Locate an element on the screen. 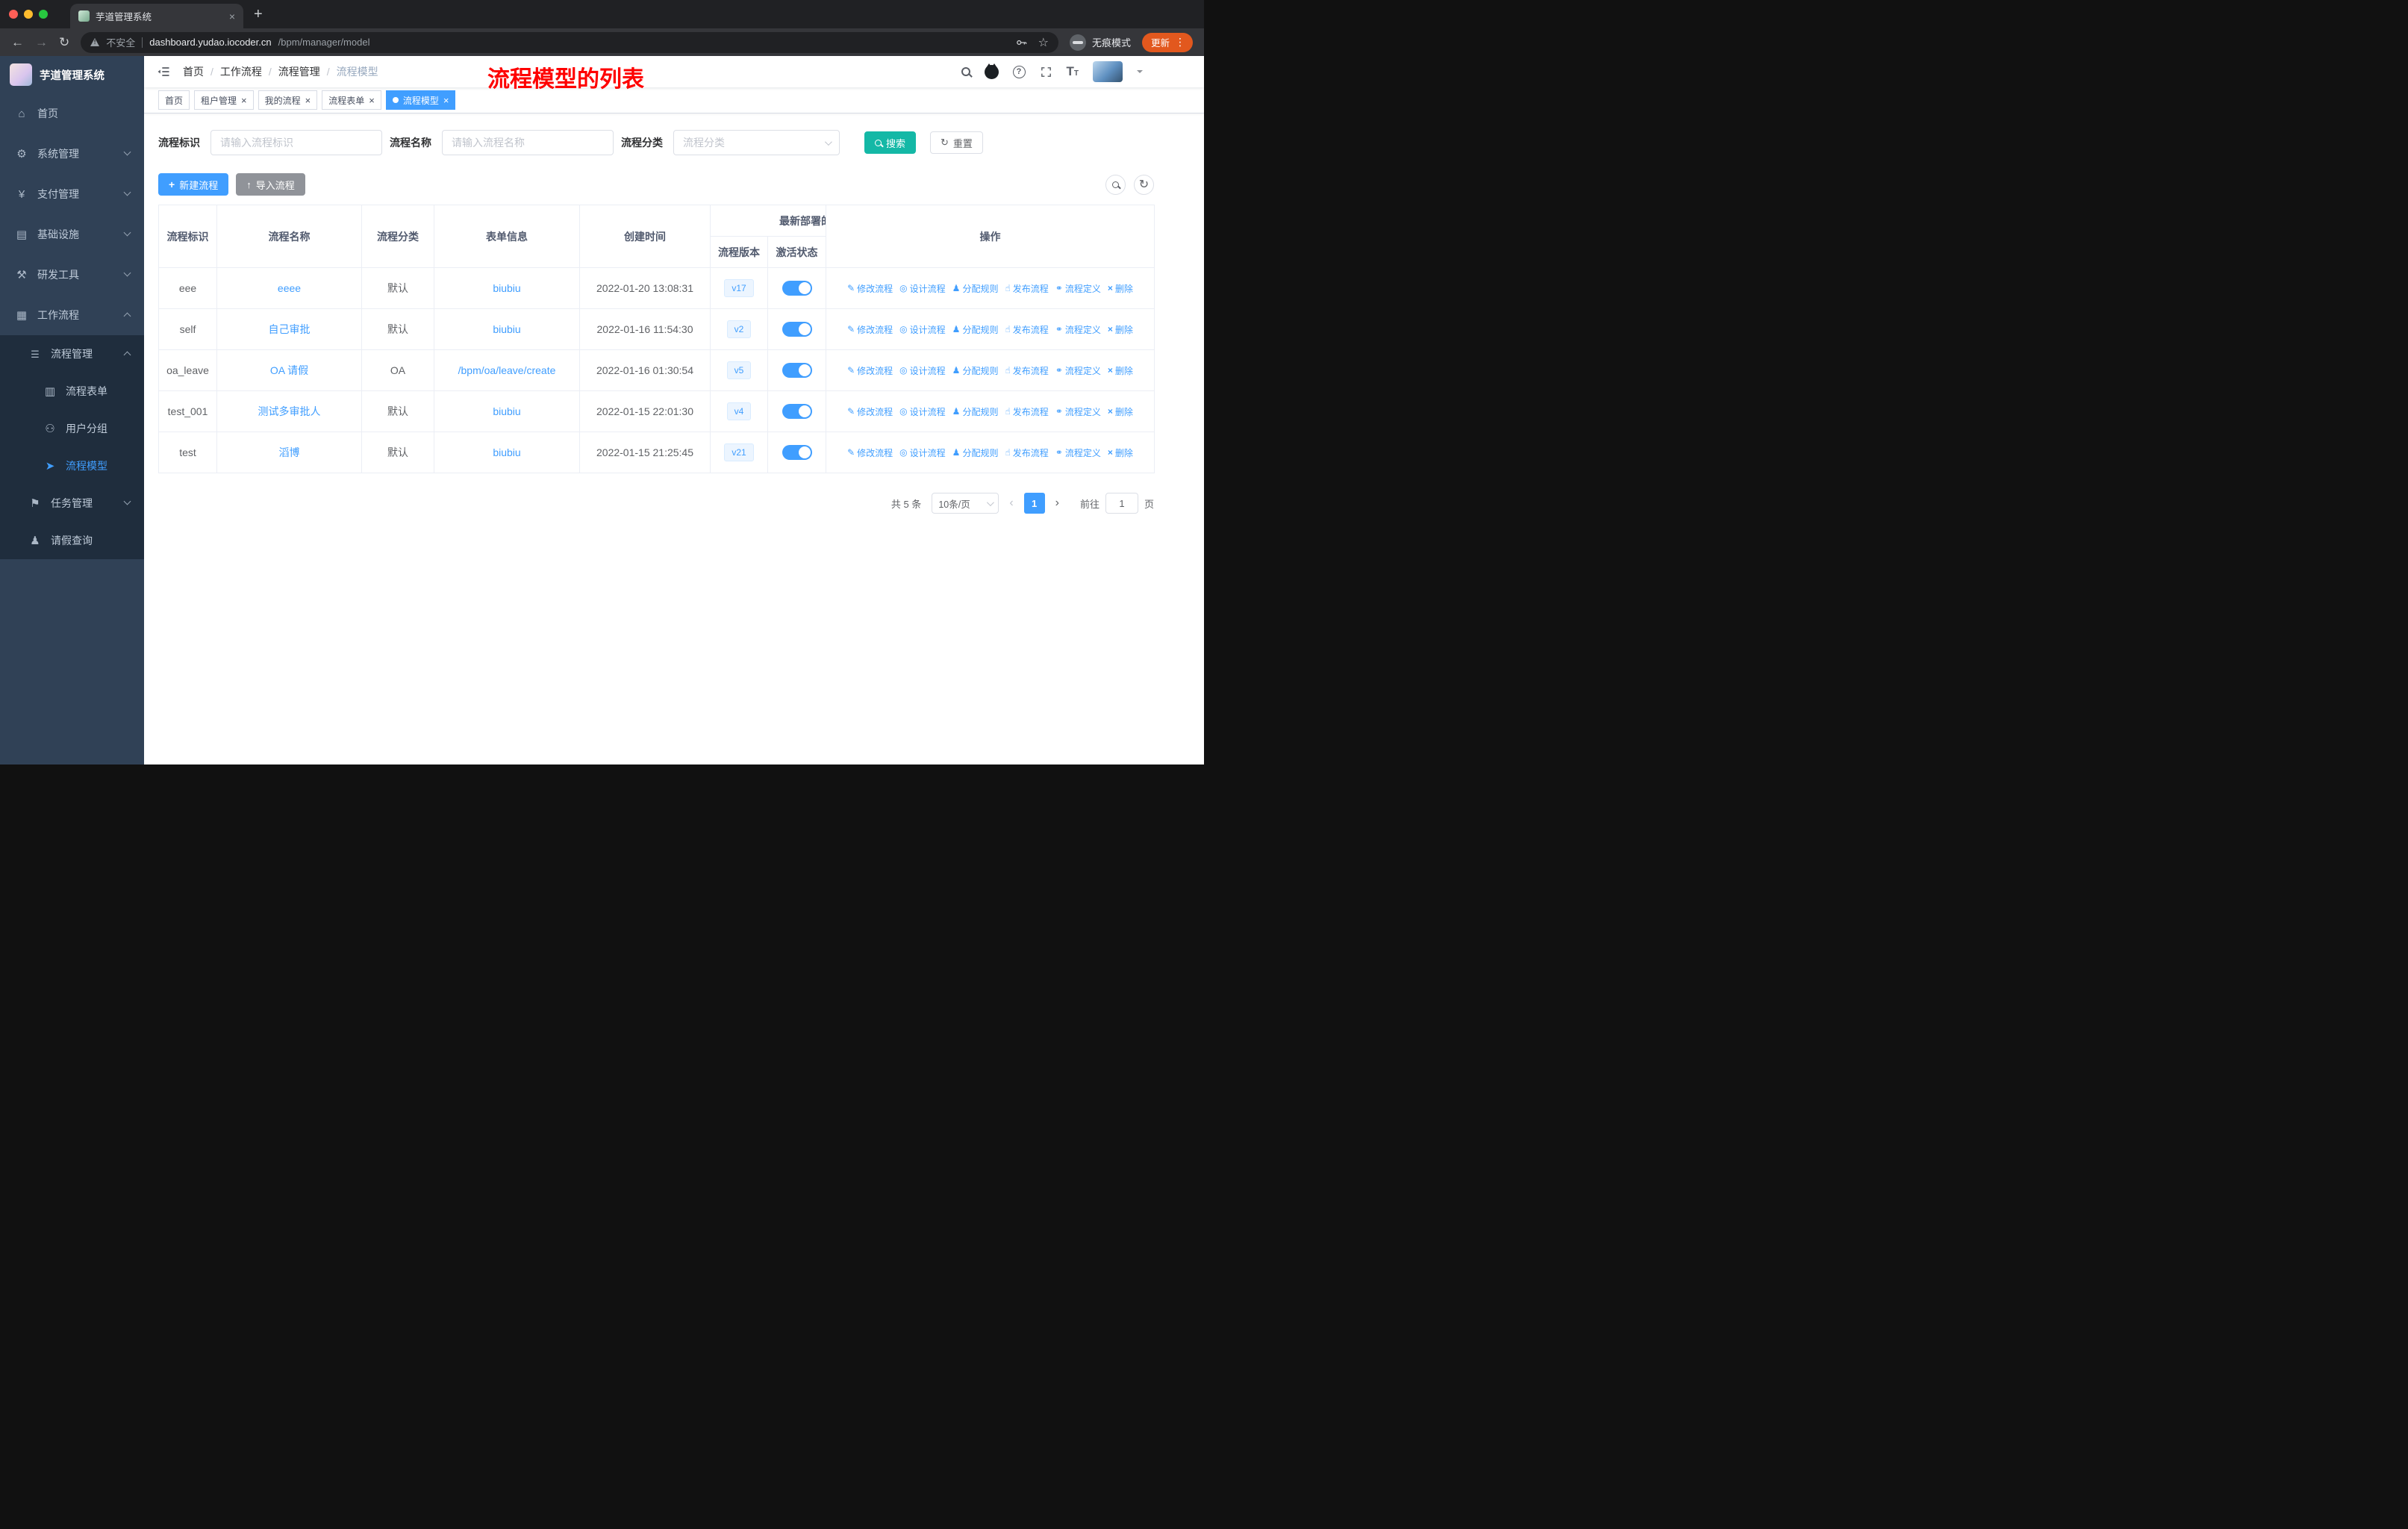 The height and width of the screenshot is (1529, 2408). back-button is located at coordinates (17, 42).